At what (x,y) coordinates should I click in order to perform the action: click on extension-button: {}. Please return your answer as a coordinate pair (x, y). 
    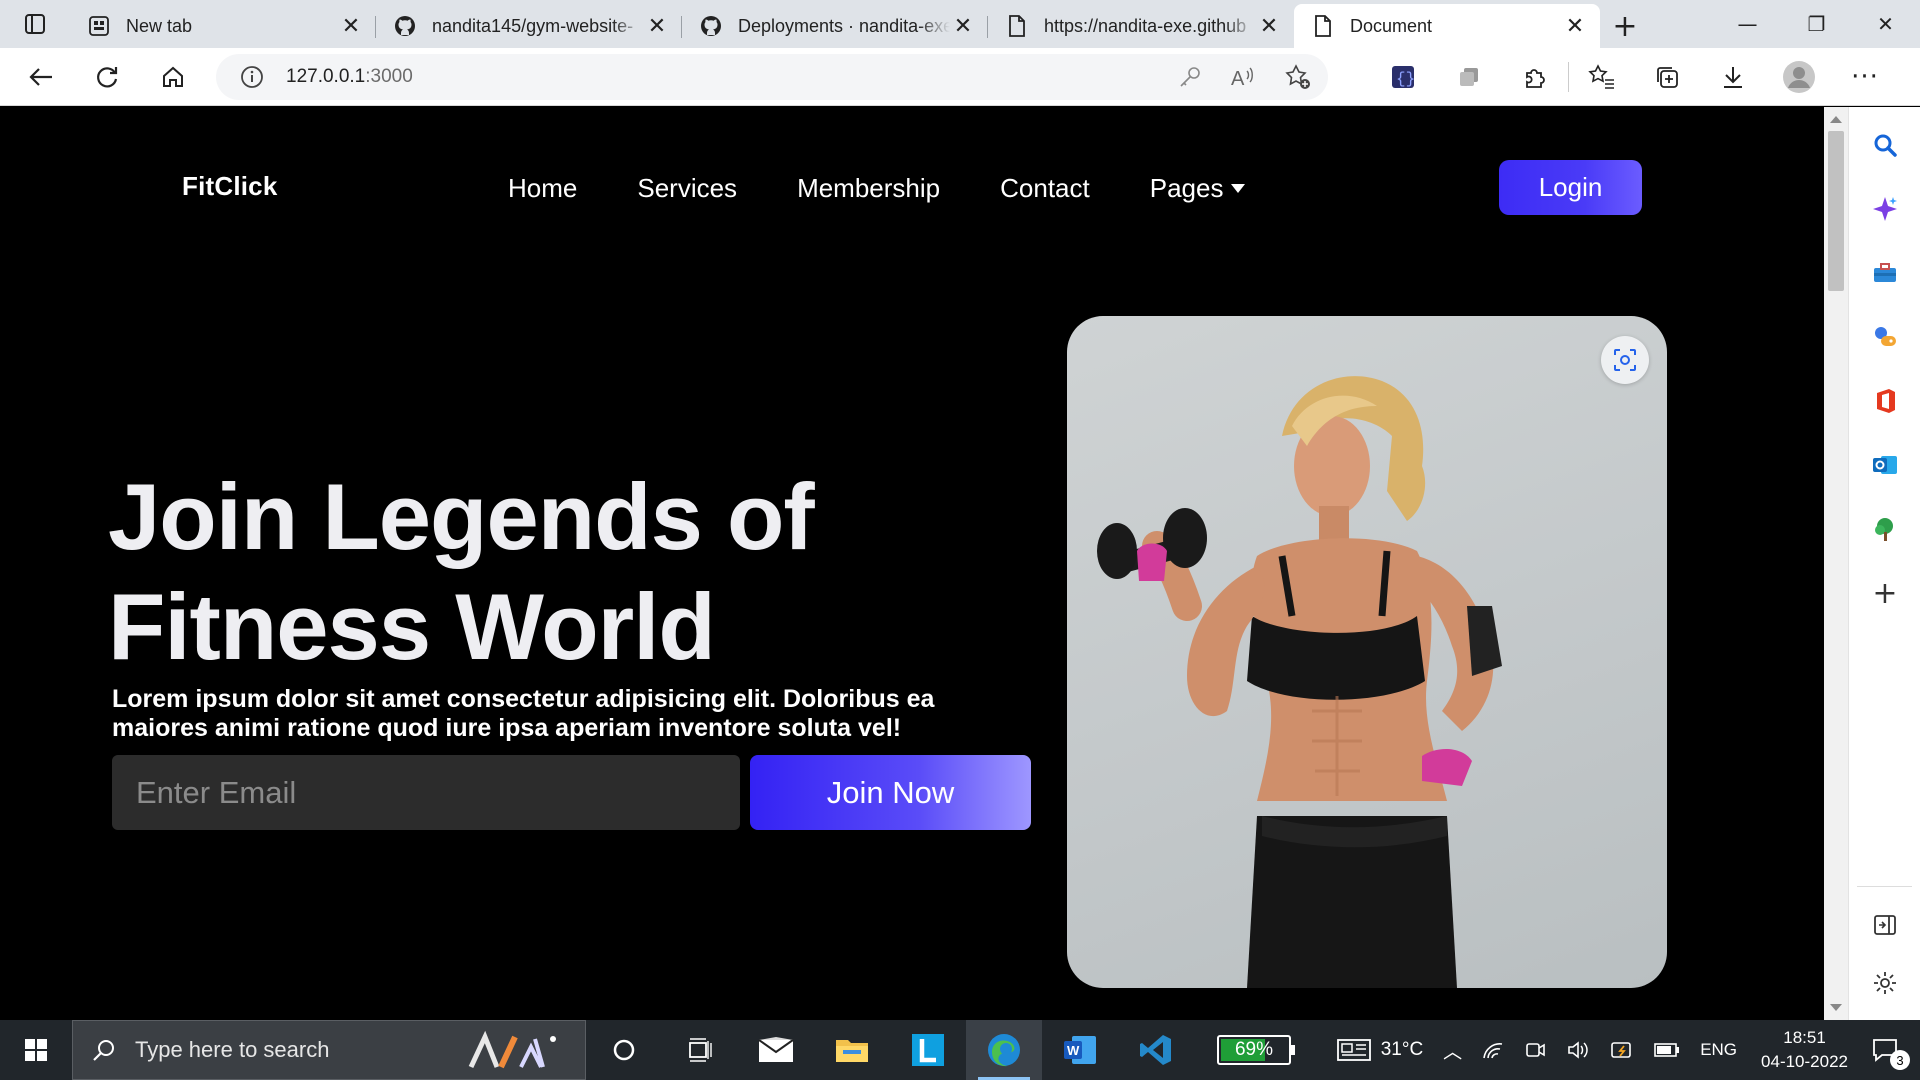
    Looking at the image, I should click on (1403, 77).